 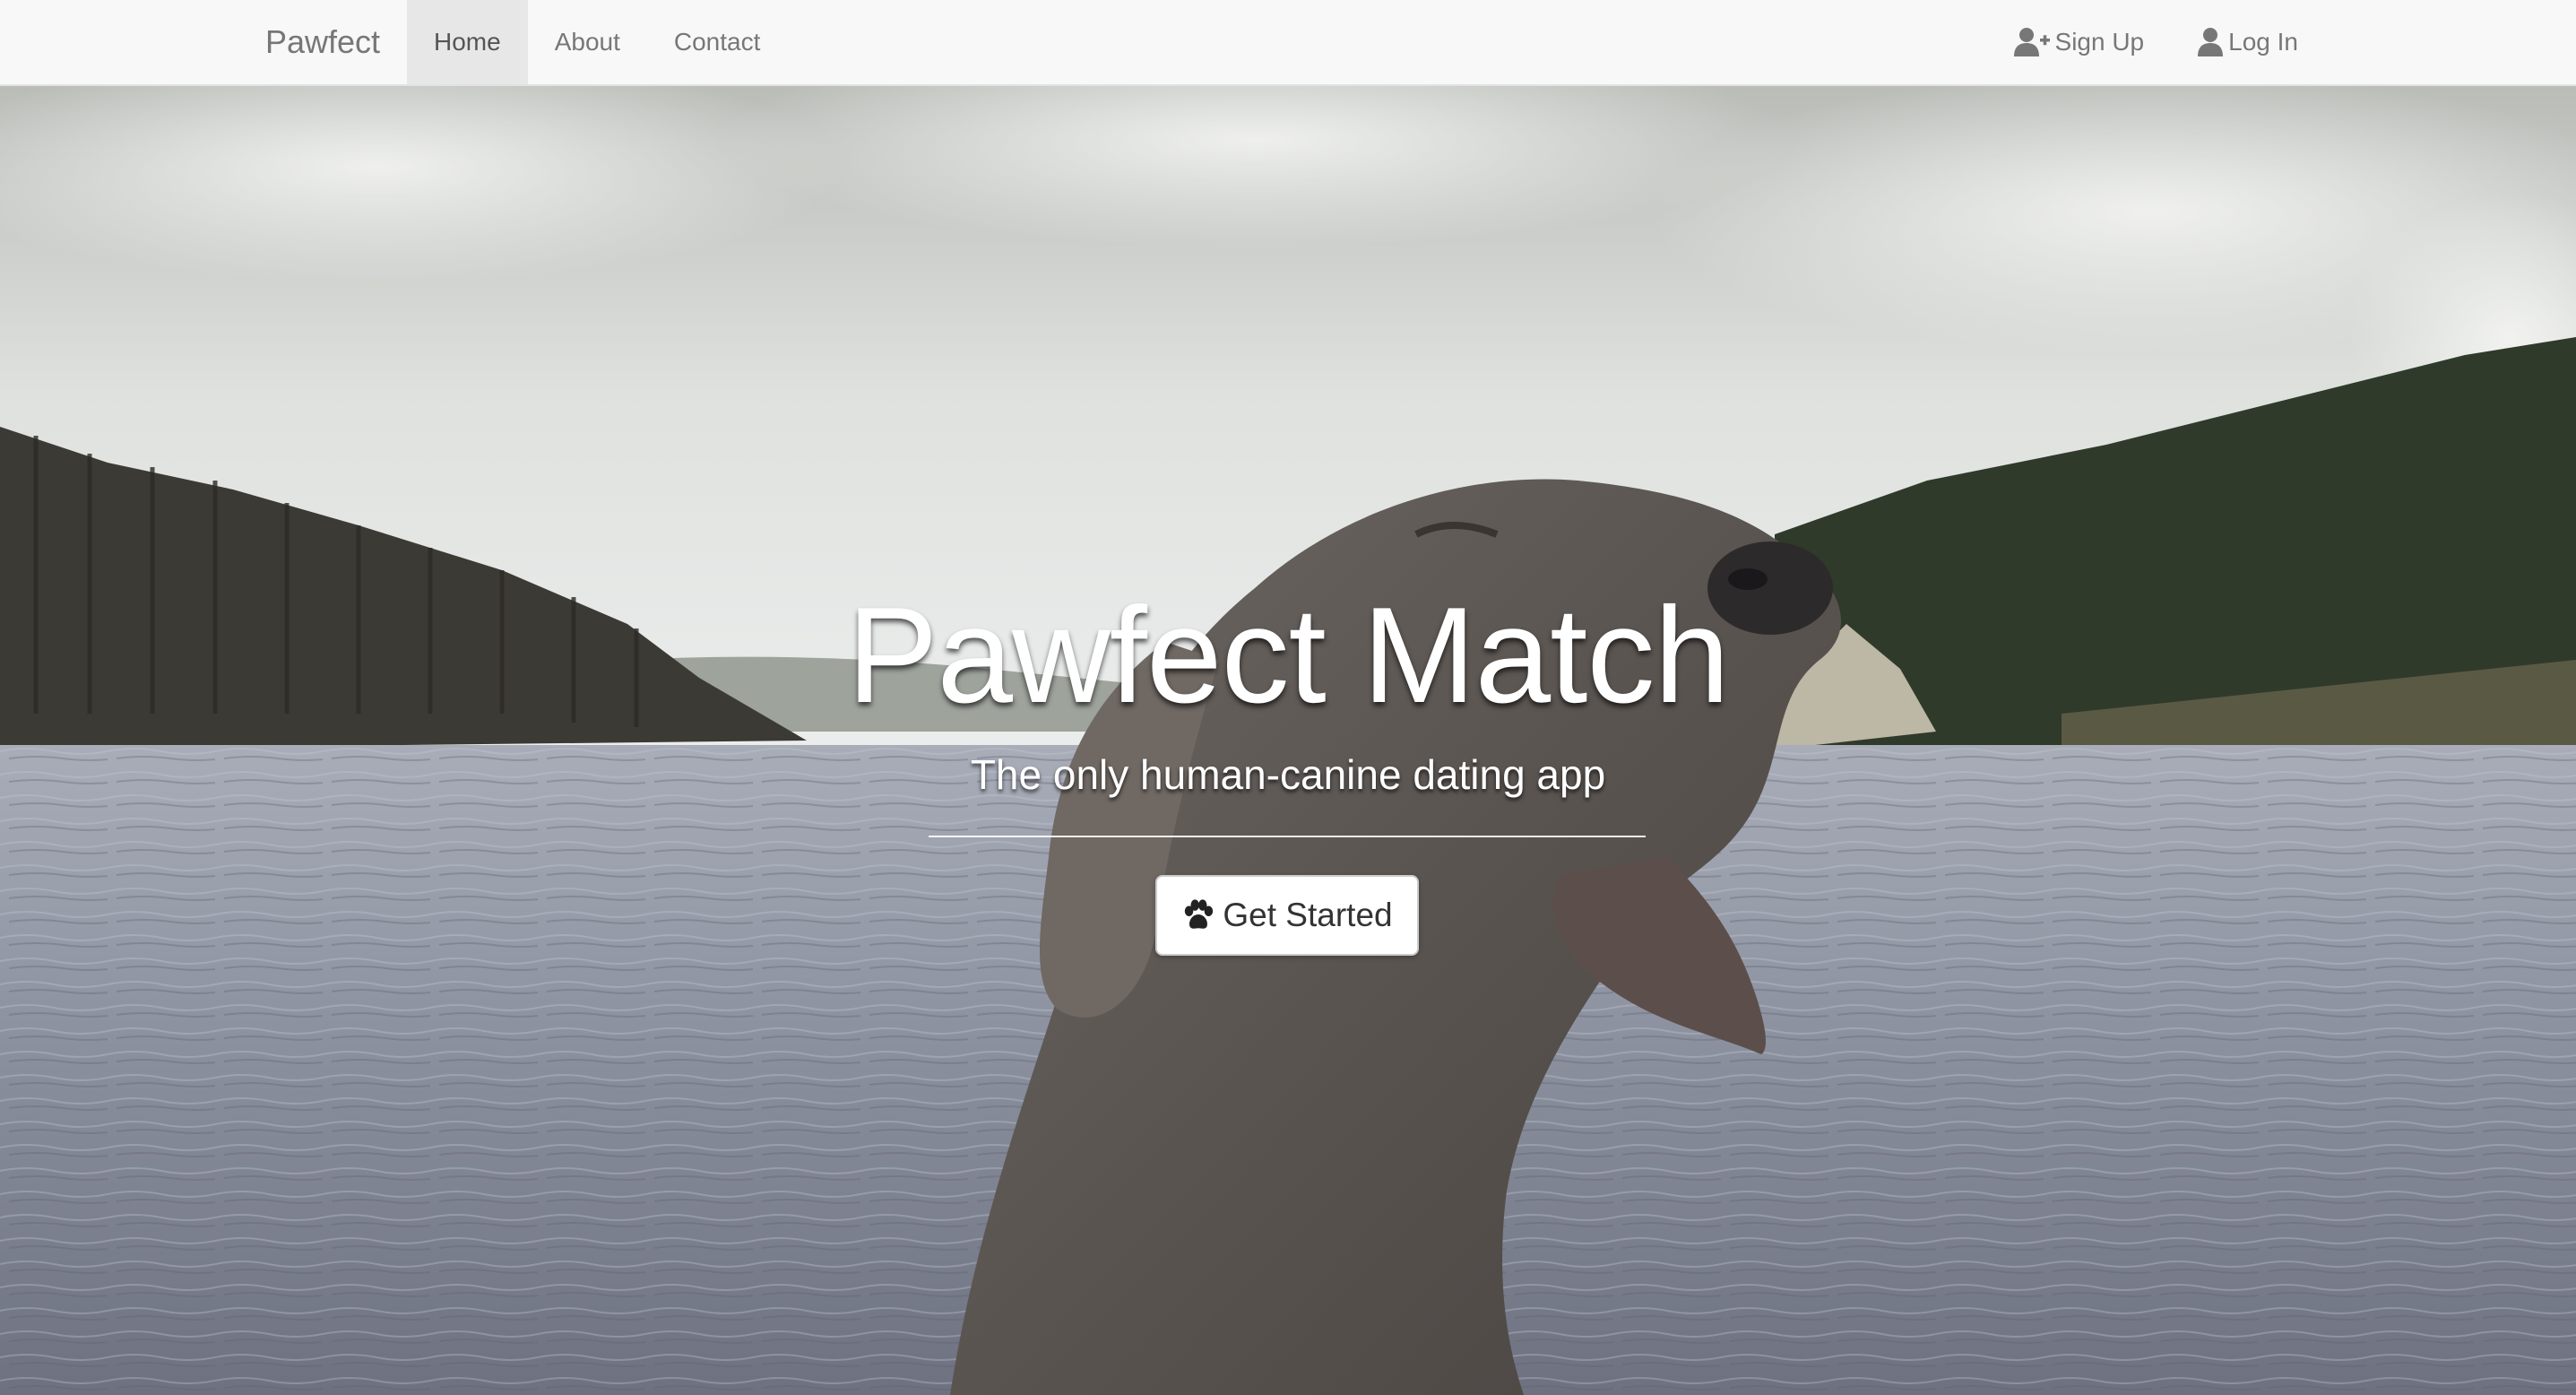 What do you see at coordinates (1288, 655) in the screenshot?
I see `hero-title: Pawfect Match` at bounding box center [1288, 655].